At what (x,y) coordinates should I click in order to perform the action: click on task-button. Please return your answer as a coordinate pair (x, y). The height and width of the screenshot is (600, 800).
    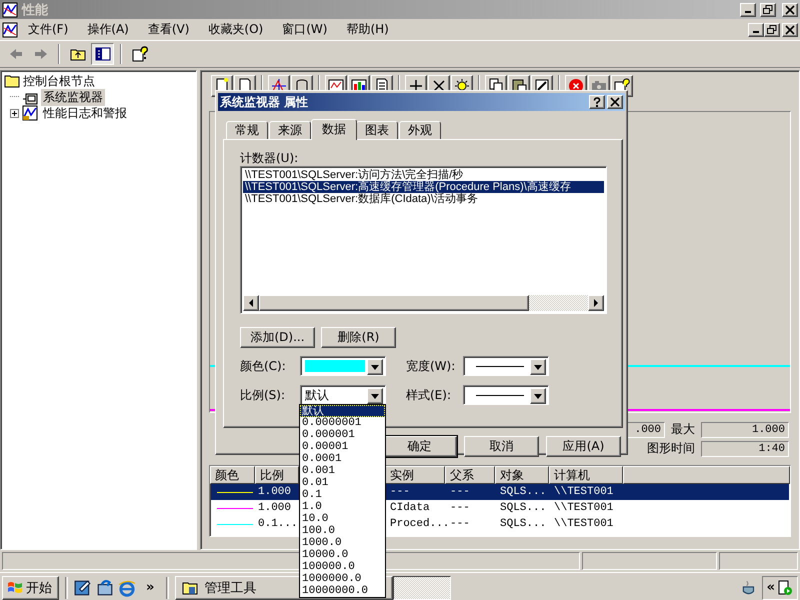
    Looking at the image, I should click on (422, 588).